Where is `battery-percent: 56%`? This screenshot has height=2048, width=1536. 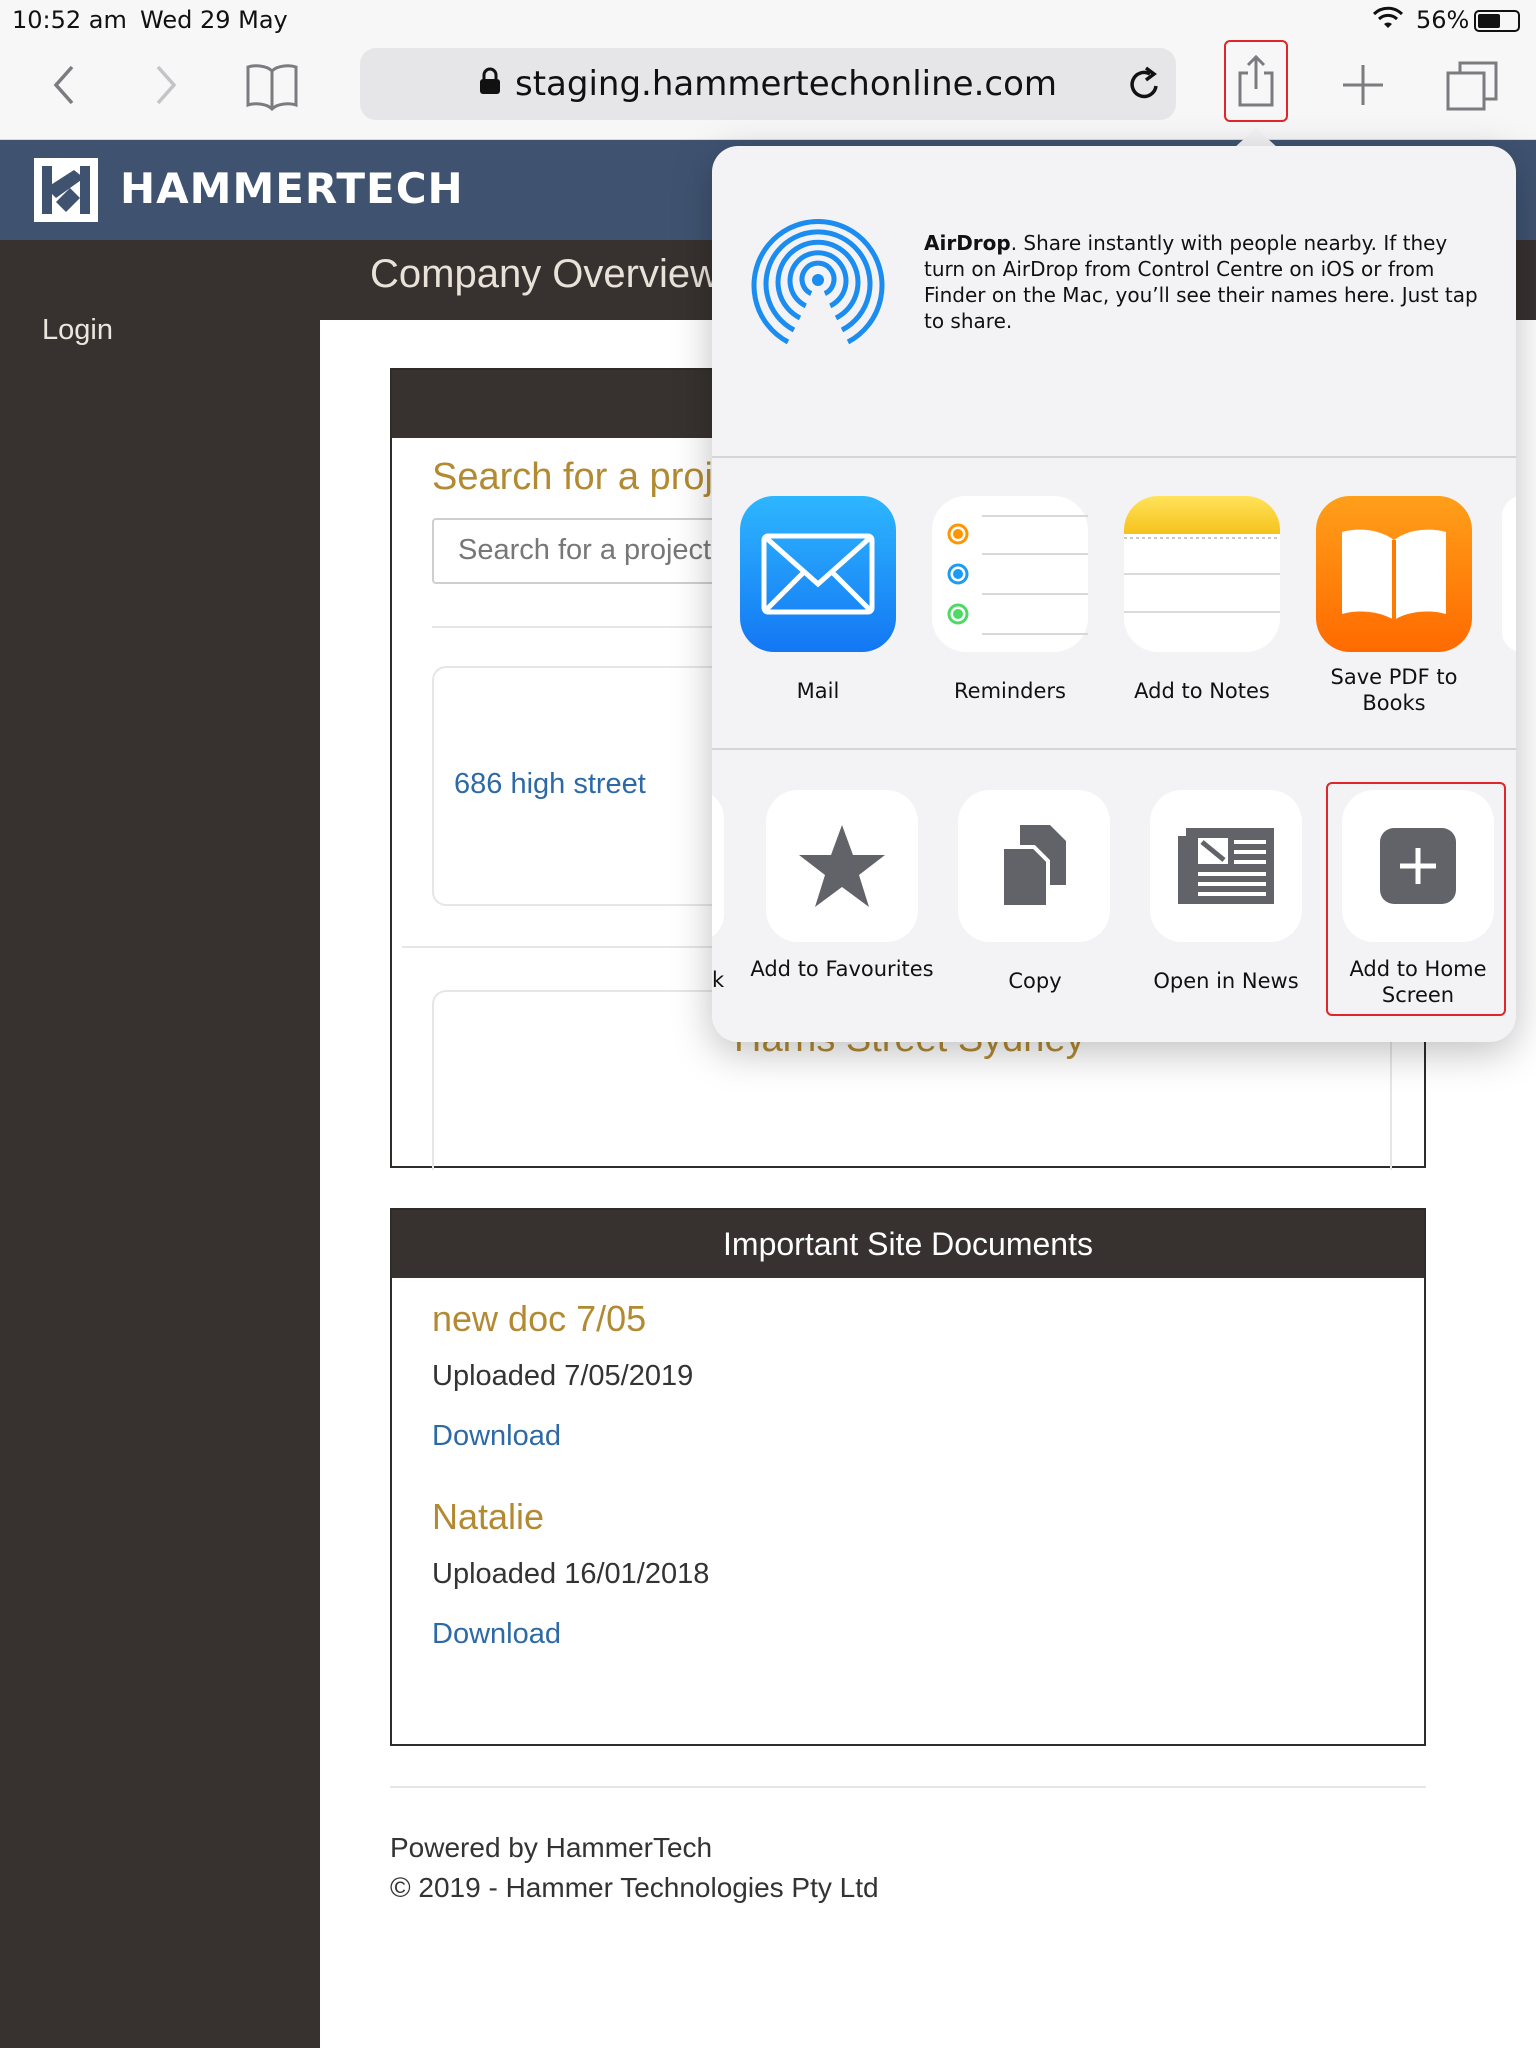
battery-percent: 56% is located at coordinates (1443, 20).